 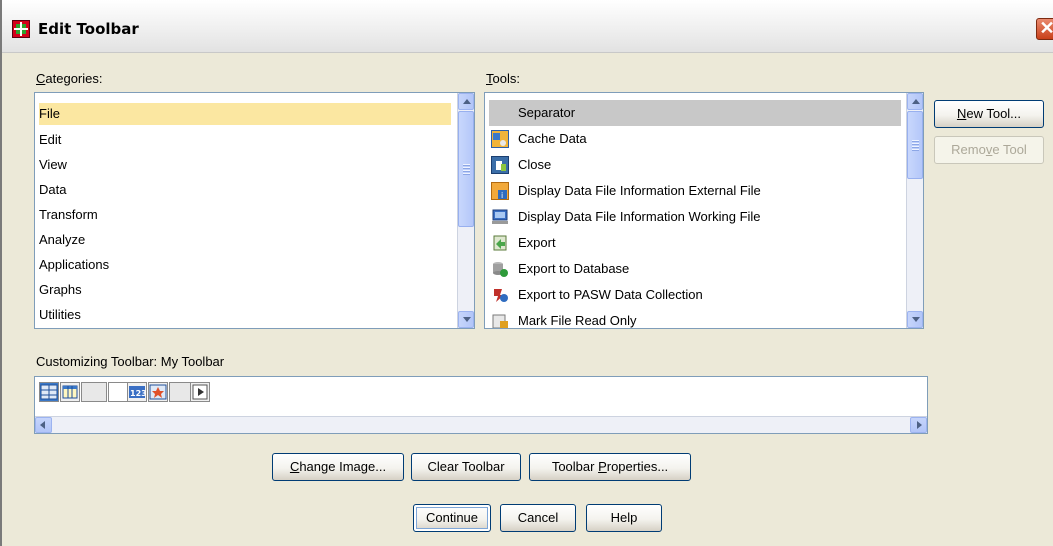 I want to click on scroll-left-arrow-icon, so click(x=43, y=425).